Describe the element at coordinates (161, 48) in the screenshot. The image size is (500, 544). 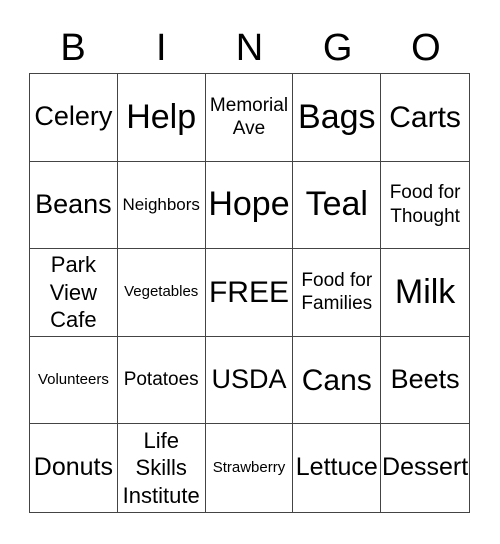
I see `header-letter-i: I` at that location.